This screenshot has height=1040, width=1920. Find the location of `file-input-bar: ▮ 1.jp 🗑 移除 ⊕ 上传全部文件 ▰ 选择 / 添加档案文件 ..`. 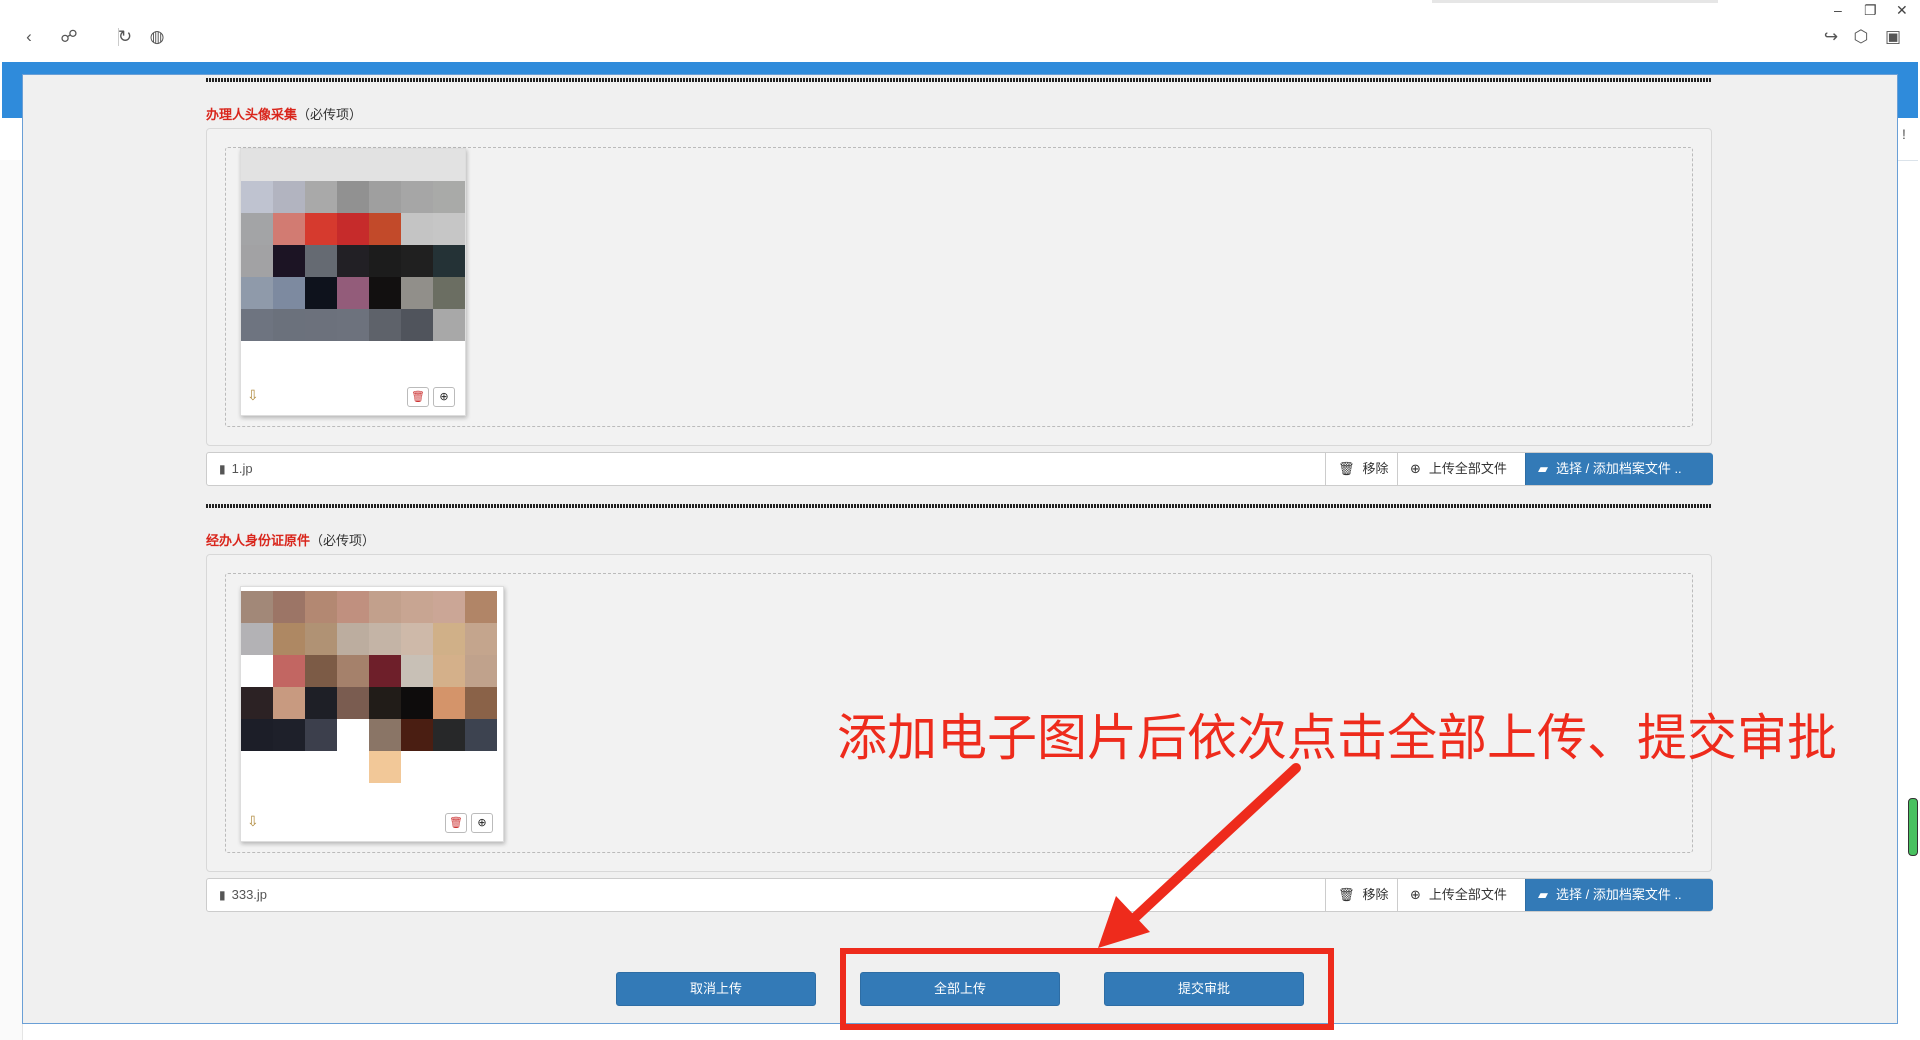

file-input-bar: ▮ 1.jp 🗑 移除 ⊕ 上传全部文件 ▰ 选择 / 添加档案文件 .. is located at coordinates (959, 469).